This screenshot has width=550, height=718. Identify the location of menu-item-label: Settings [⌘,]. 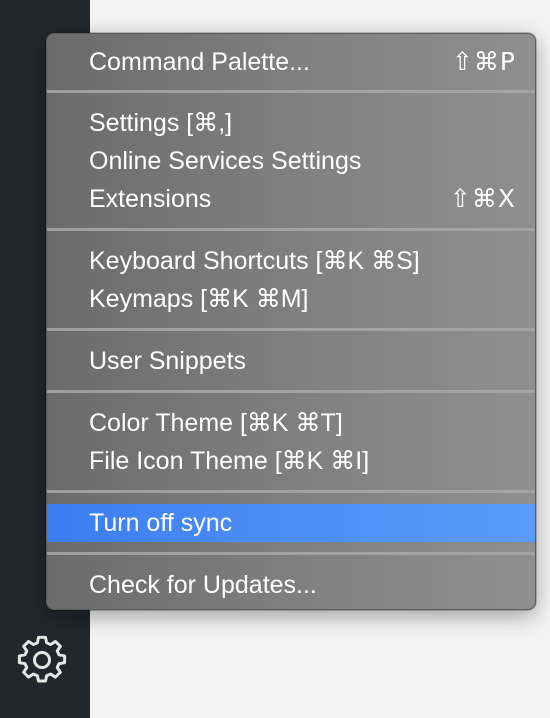
(161, 123).